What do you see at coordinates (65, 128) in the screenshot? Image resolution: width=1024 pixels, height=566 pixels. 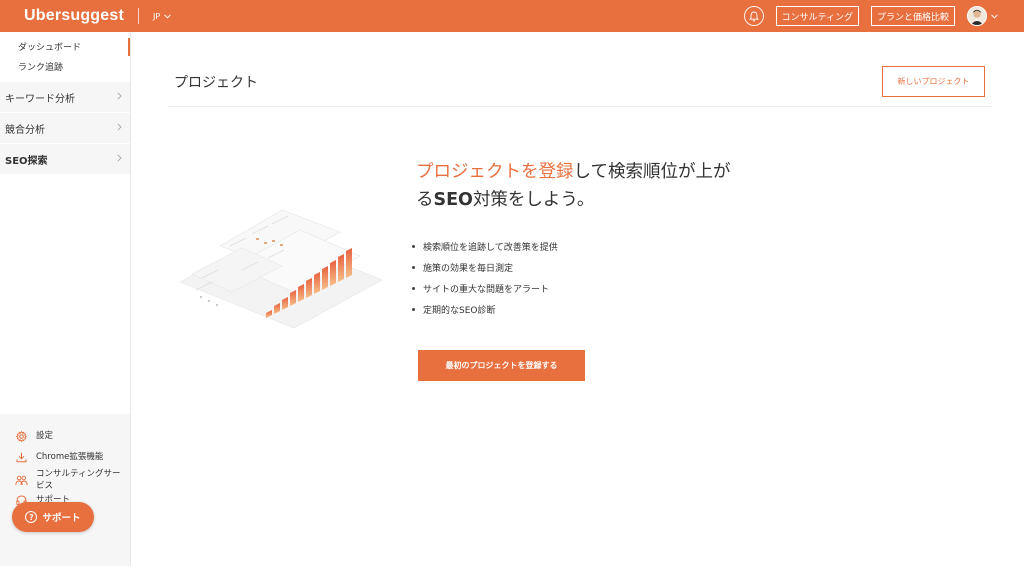 I see `sidebar-section-competitor-analysis: 競合分析` at bounding box center [65, 128].